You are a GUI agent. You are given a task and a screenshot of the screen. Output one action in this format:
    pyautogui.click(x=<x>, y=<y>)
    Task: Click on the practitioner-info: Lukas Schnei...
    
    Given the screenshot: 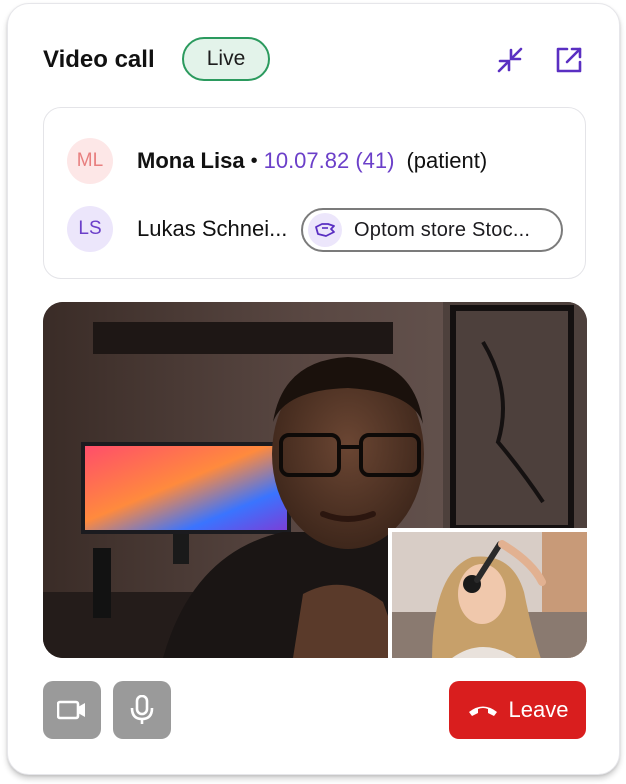 What is the action you would take?
    pyautogui.click(x=217, y=229)
    